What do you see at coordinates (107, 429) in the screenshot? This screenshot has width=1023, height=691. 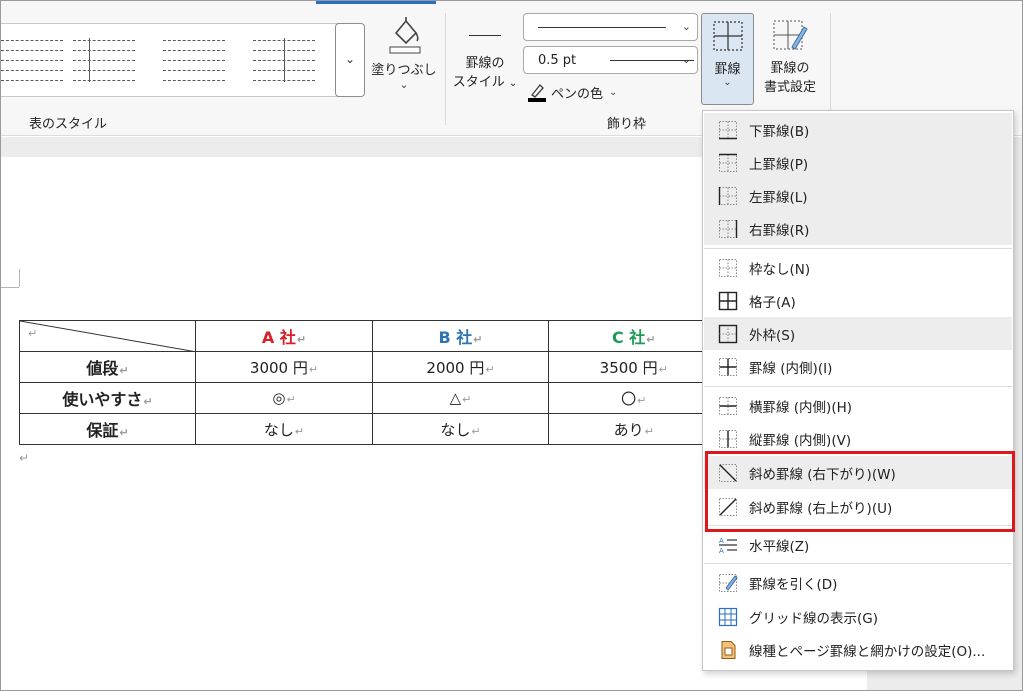 I see `row-label-cell: 保証↵` at bounding box center [107, 429].